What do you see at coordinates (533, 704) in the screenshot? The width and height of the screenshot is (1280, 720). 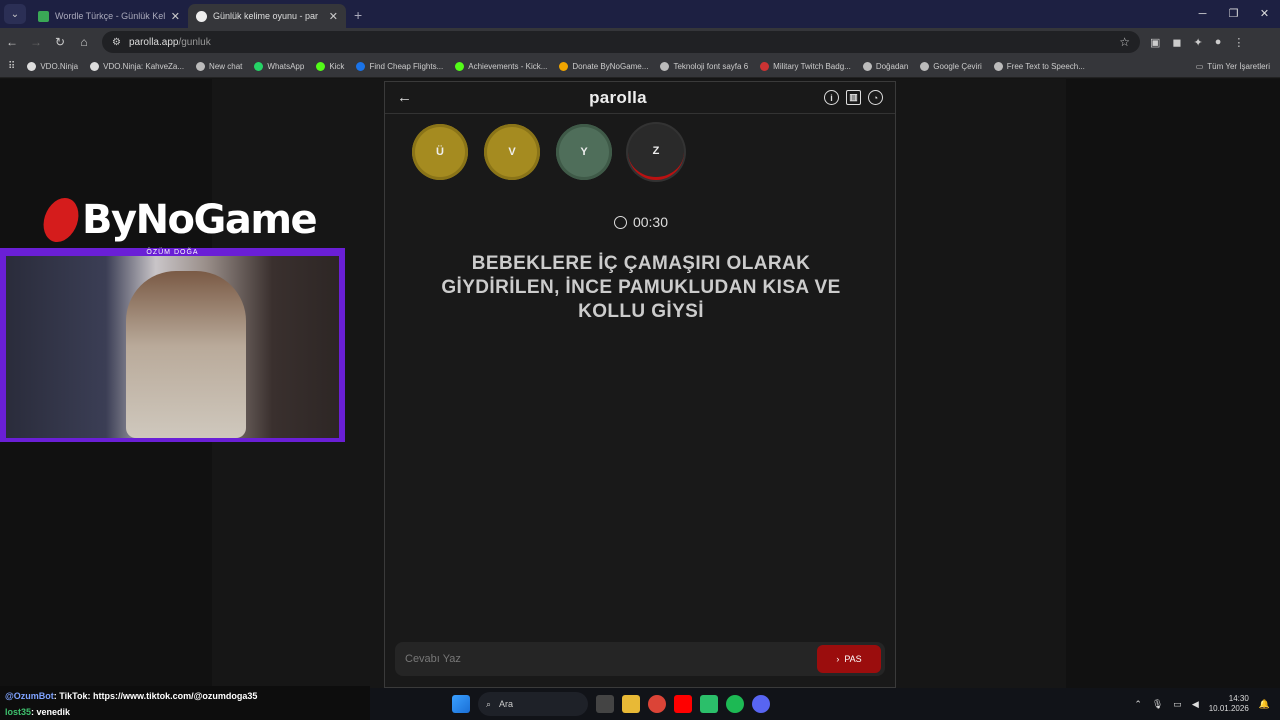 I see `taskbar-search: ⌕ Ara` at bounding box center [533, 704].